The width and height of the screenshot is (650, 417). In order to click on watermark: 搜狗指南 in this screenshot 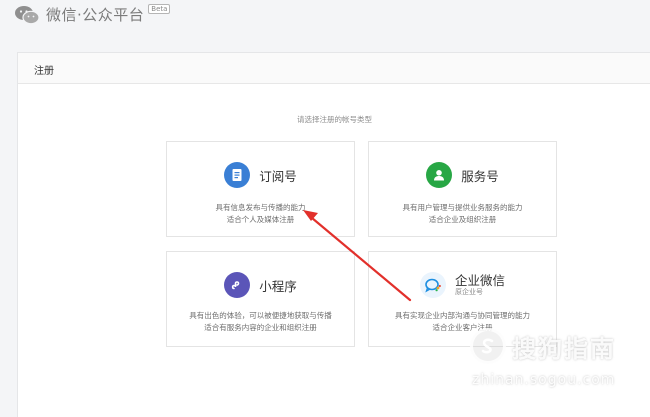, I will do `click(543, 346)`.